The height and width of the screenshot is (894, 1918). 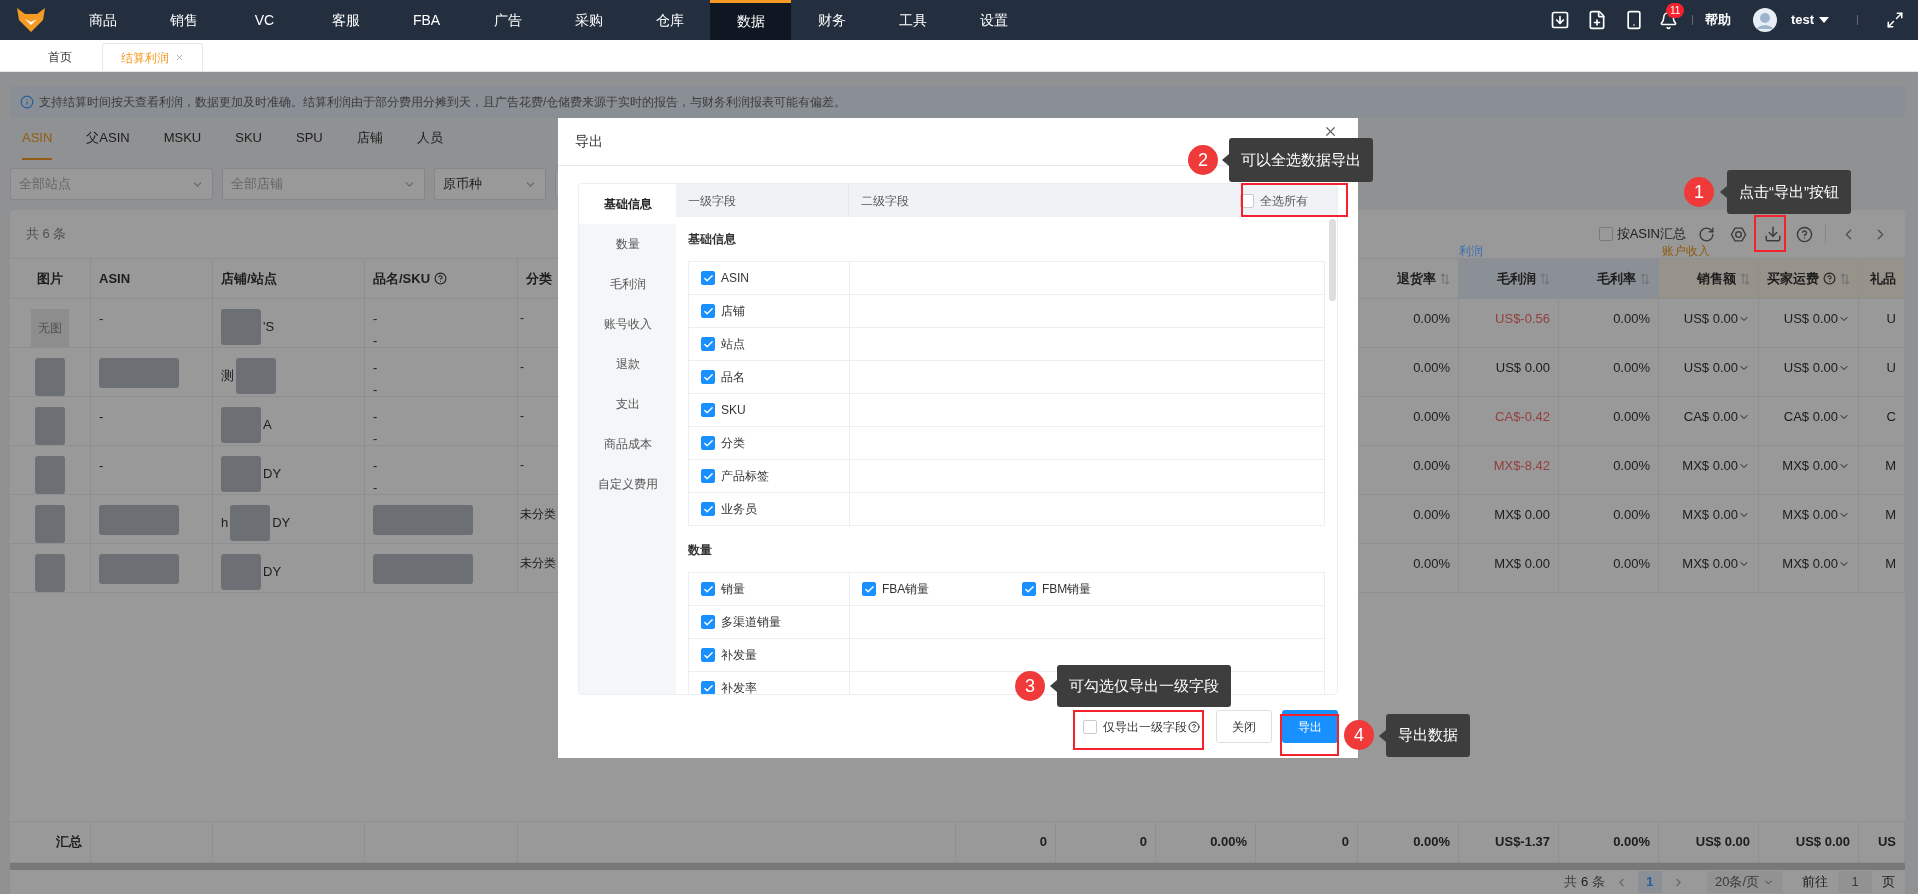 What do you see at coordinates (1744, 882) in the screenshot?
I see `page-size-select: 20条/页` at bounding box center [1744, 882].